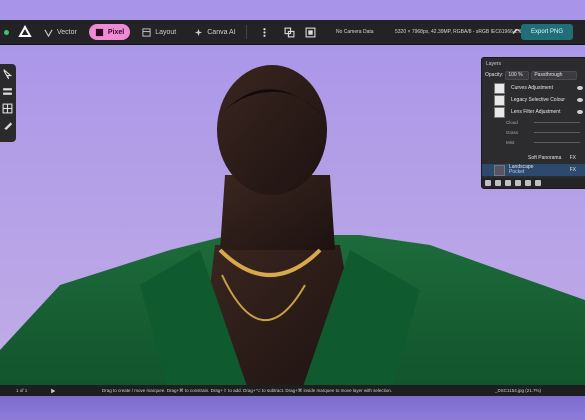 This screenshot has width=585, height=420. I want to click on layer-row: Lens Filter Adjustment, so click(533, 112).